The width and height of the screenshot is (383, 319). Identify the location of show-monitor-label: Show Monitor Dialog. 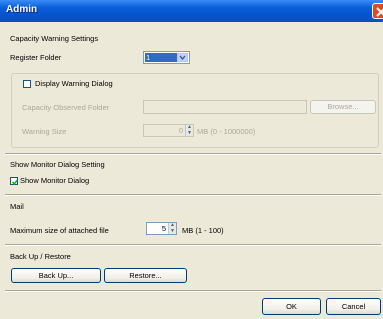
(55, 180).